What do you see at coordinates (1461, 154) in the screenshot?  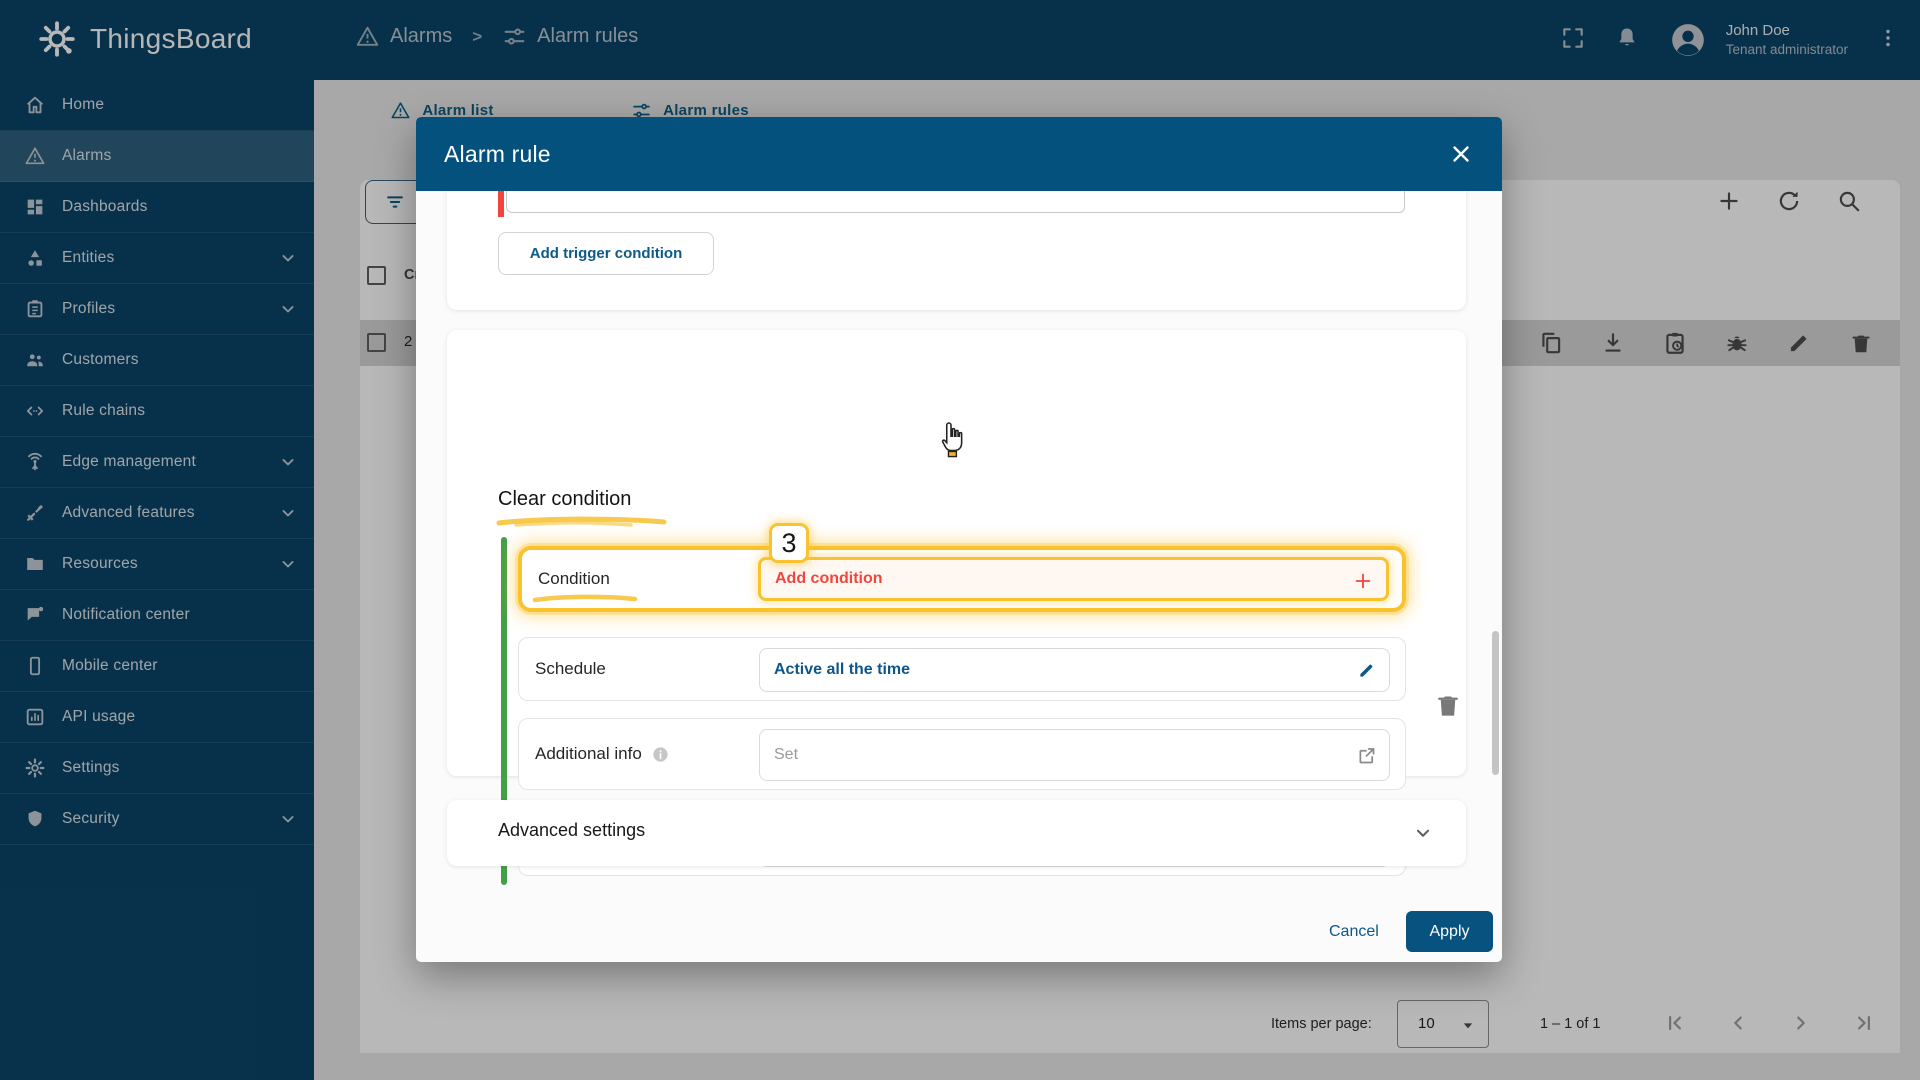 I see `close-icon` at bounding box center [1461, 154].